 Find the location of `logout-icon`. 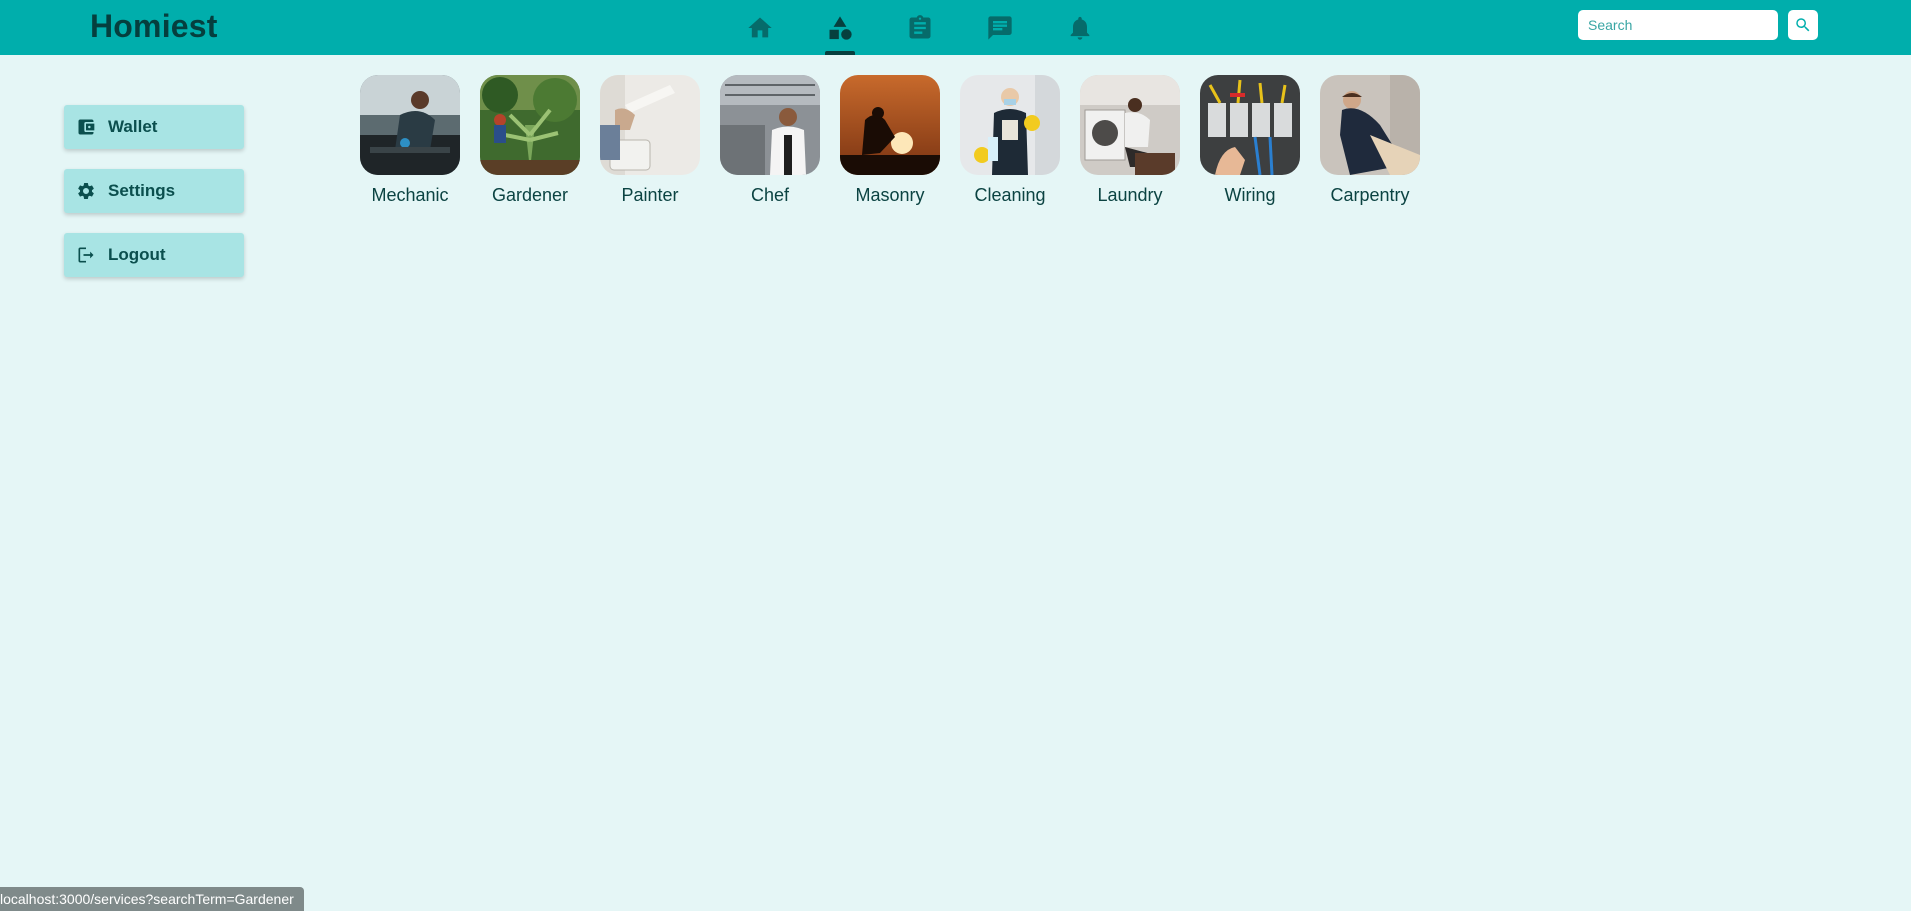

logout-icon is located at coordinates (86, 255).